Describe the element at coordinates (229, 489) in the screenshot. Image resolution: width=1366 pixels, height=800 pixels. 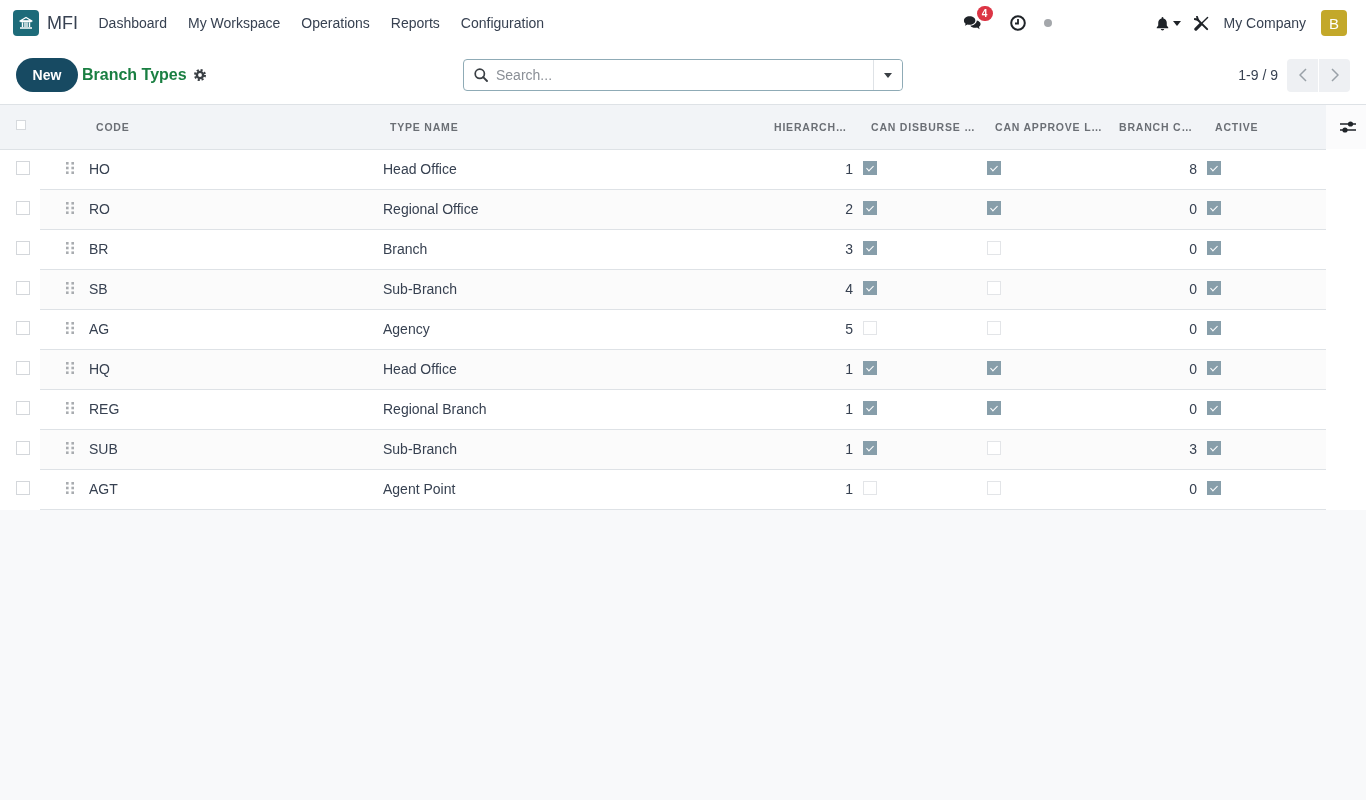
I see `table-cell: AGT` at that location.